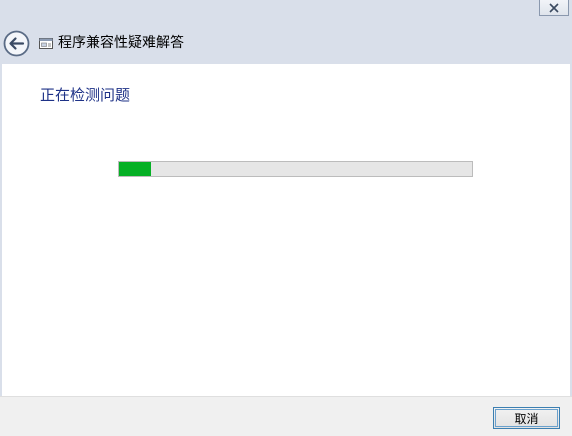 The height and width of the screenshot is (436, 572). What do you see at coordinates (135, 169) in the screenshot?
I see `progress-bar-fill` at bounding box center [135, 169].